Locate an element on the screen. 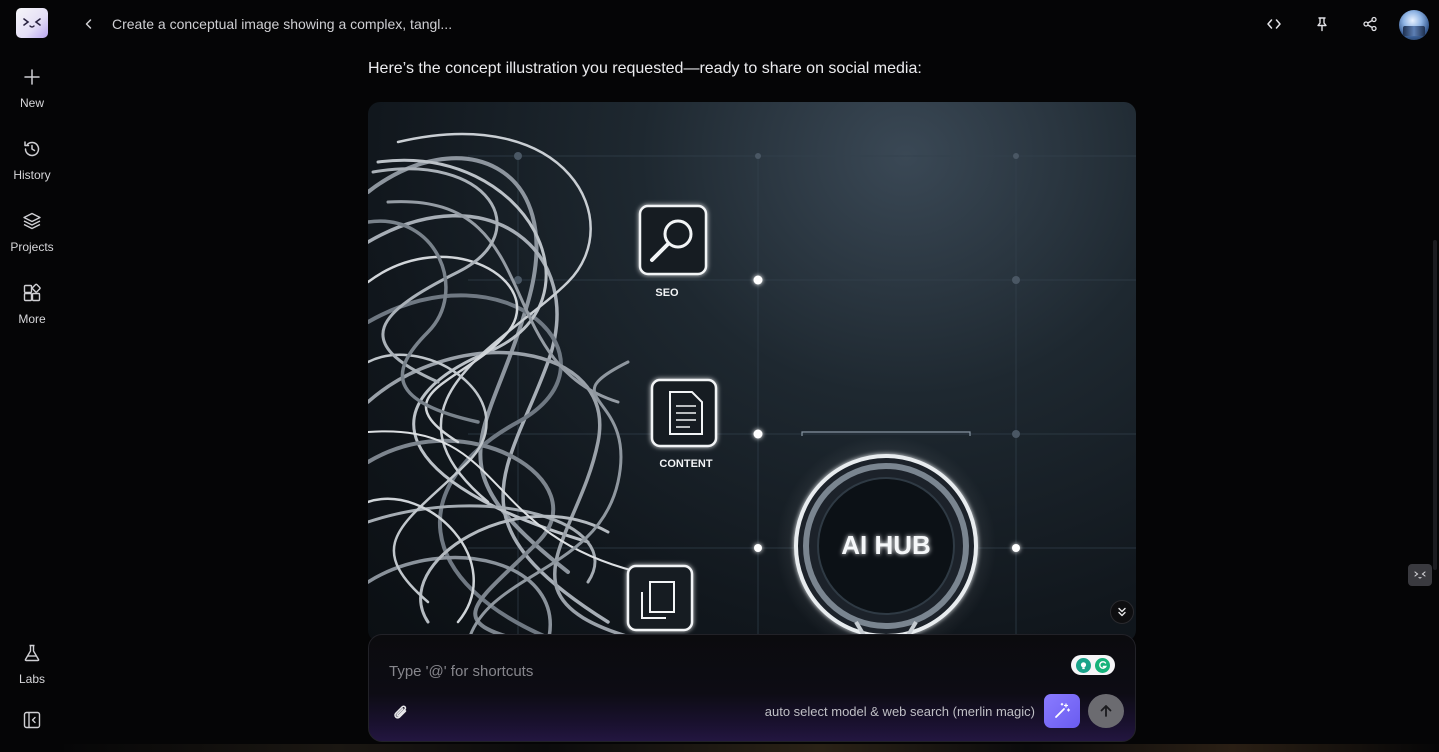 The height and width of the screenshot is (752, 1439). sidebar-item-label: More is located at coordinates (32, 319).